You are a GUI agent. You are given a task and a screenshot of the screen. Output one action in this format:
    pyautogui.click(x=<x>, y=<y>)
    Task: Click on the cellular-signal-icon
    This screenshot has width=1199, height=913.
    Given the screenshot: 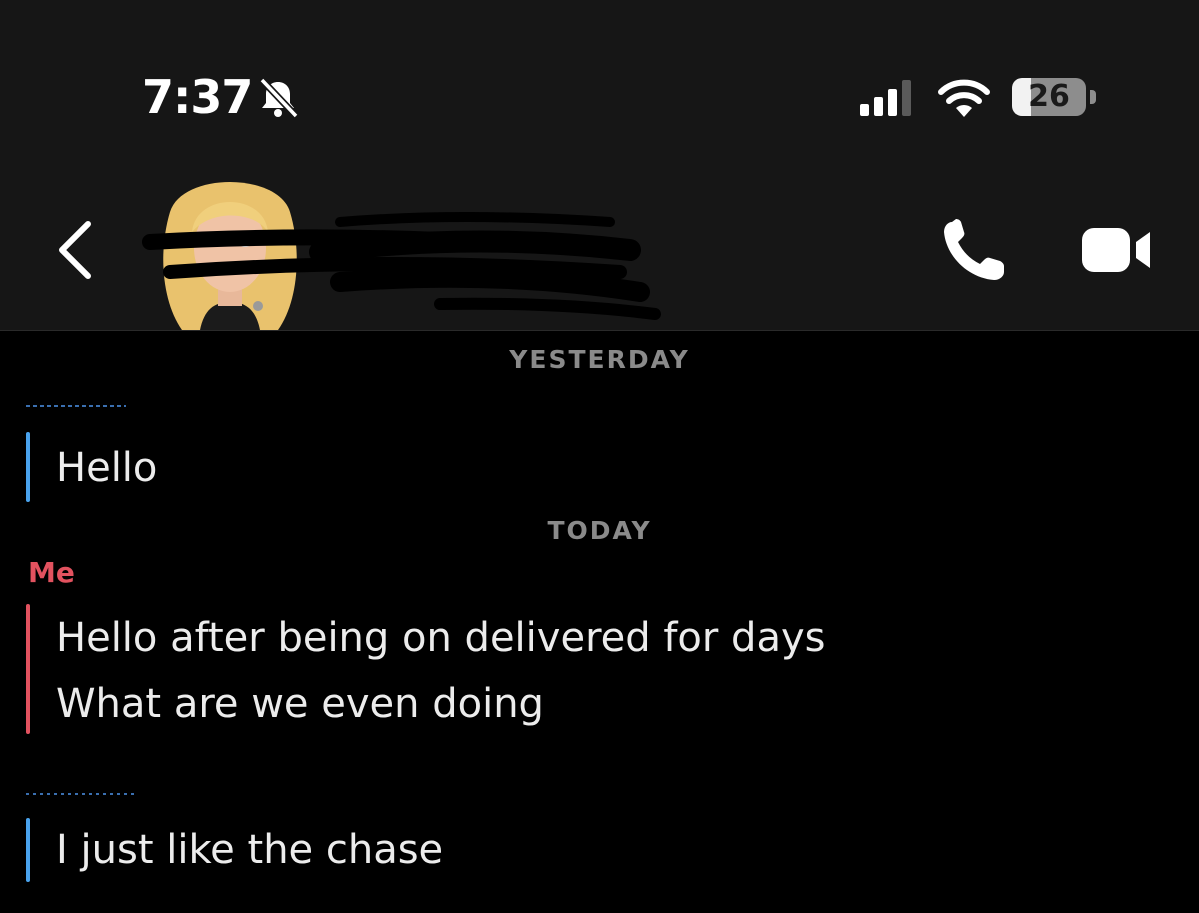 What is the action you would take?
    pyautogui.click(x=885, y=98)
    